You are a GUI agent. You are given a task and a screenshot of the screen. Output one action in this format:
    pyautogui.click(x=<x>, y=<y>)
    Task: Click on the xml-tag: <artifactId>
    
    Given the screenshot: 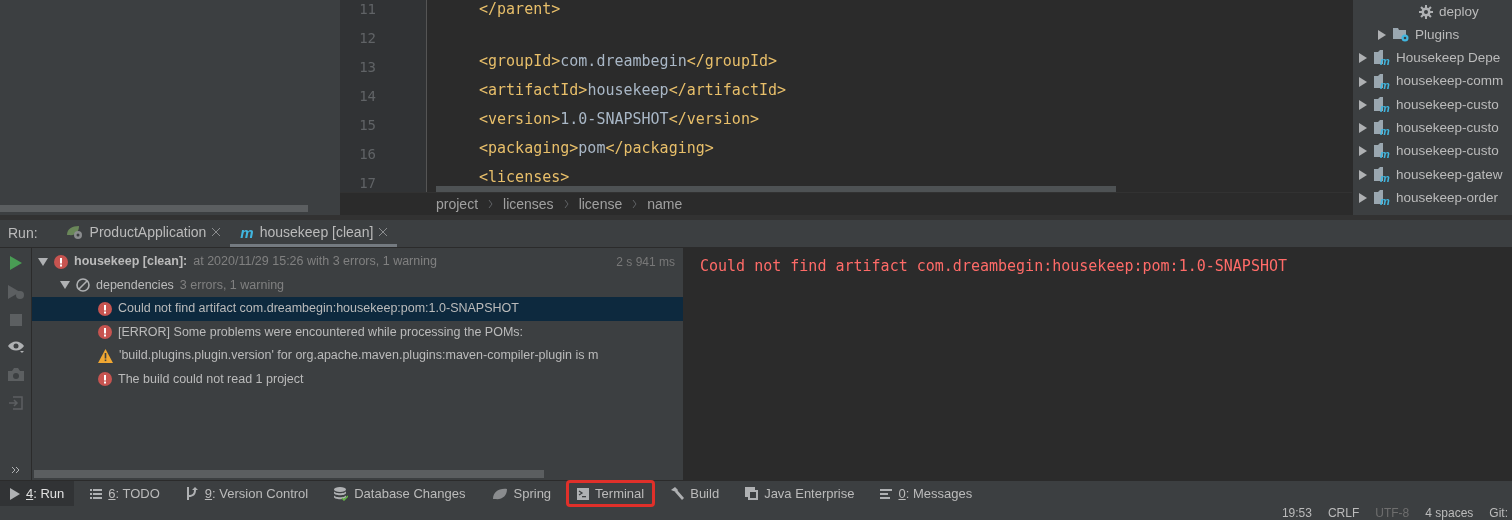 What is the action you would take?
    pyautogui.click(x=533, y=90)
    